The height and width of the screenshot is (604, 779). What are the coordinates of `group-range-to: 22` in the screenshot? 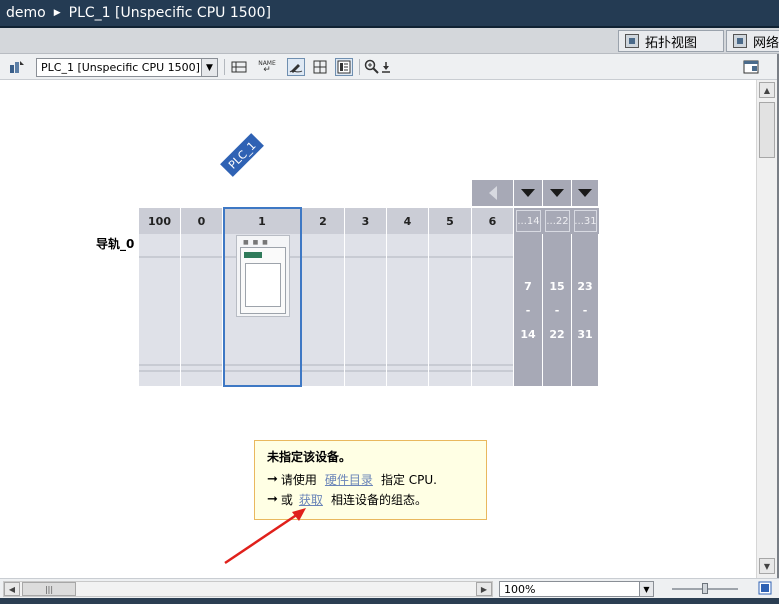 It's located at (557, 334).